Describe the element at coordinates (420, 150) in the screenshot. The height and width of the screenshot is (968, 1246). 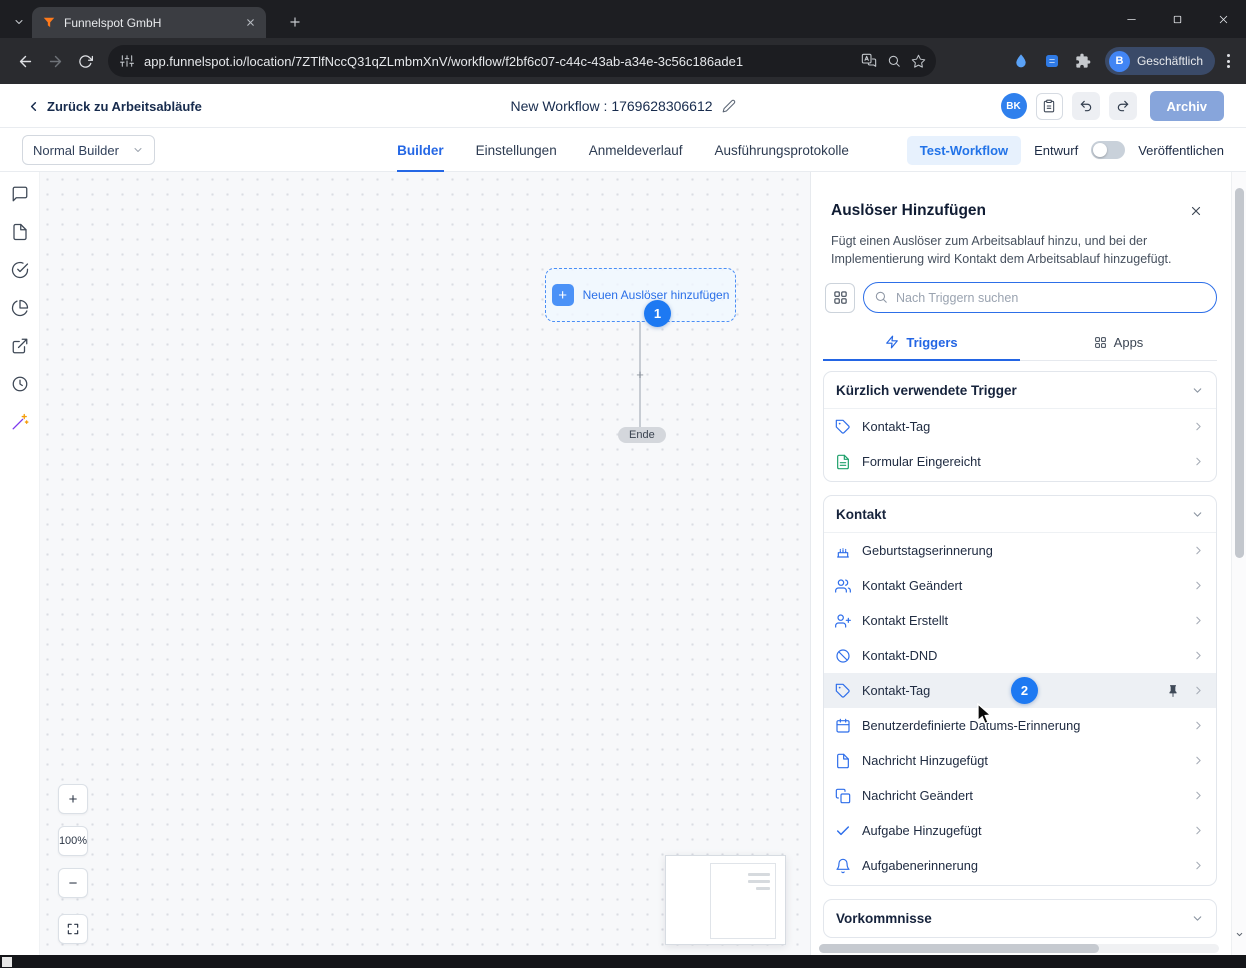
I see `tab-builder: Builder` at that location.